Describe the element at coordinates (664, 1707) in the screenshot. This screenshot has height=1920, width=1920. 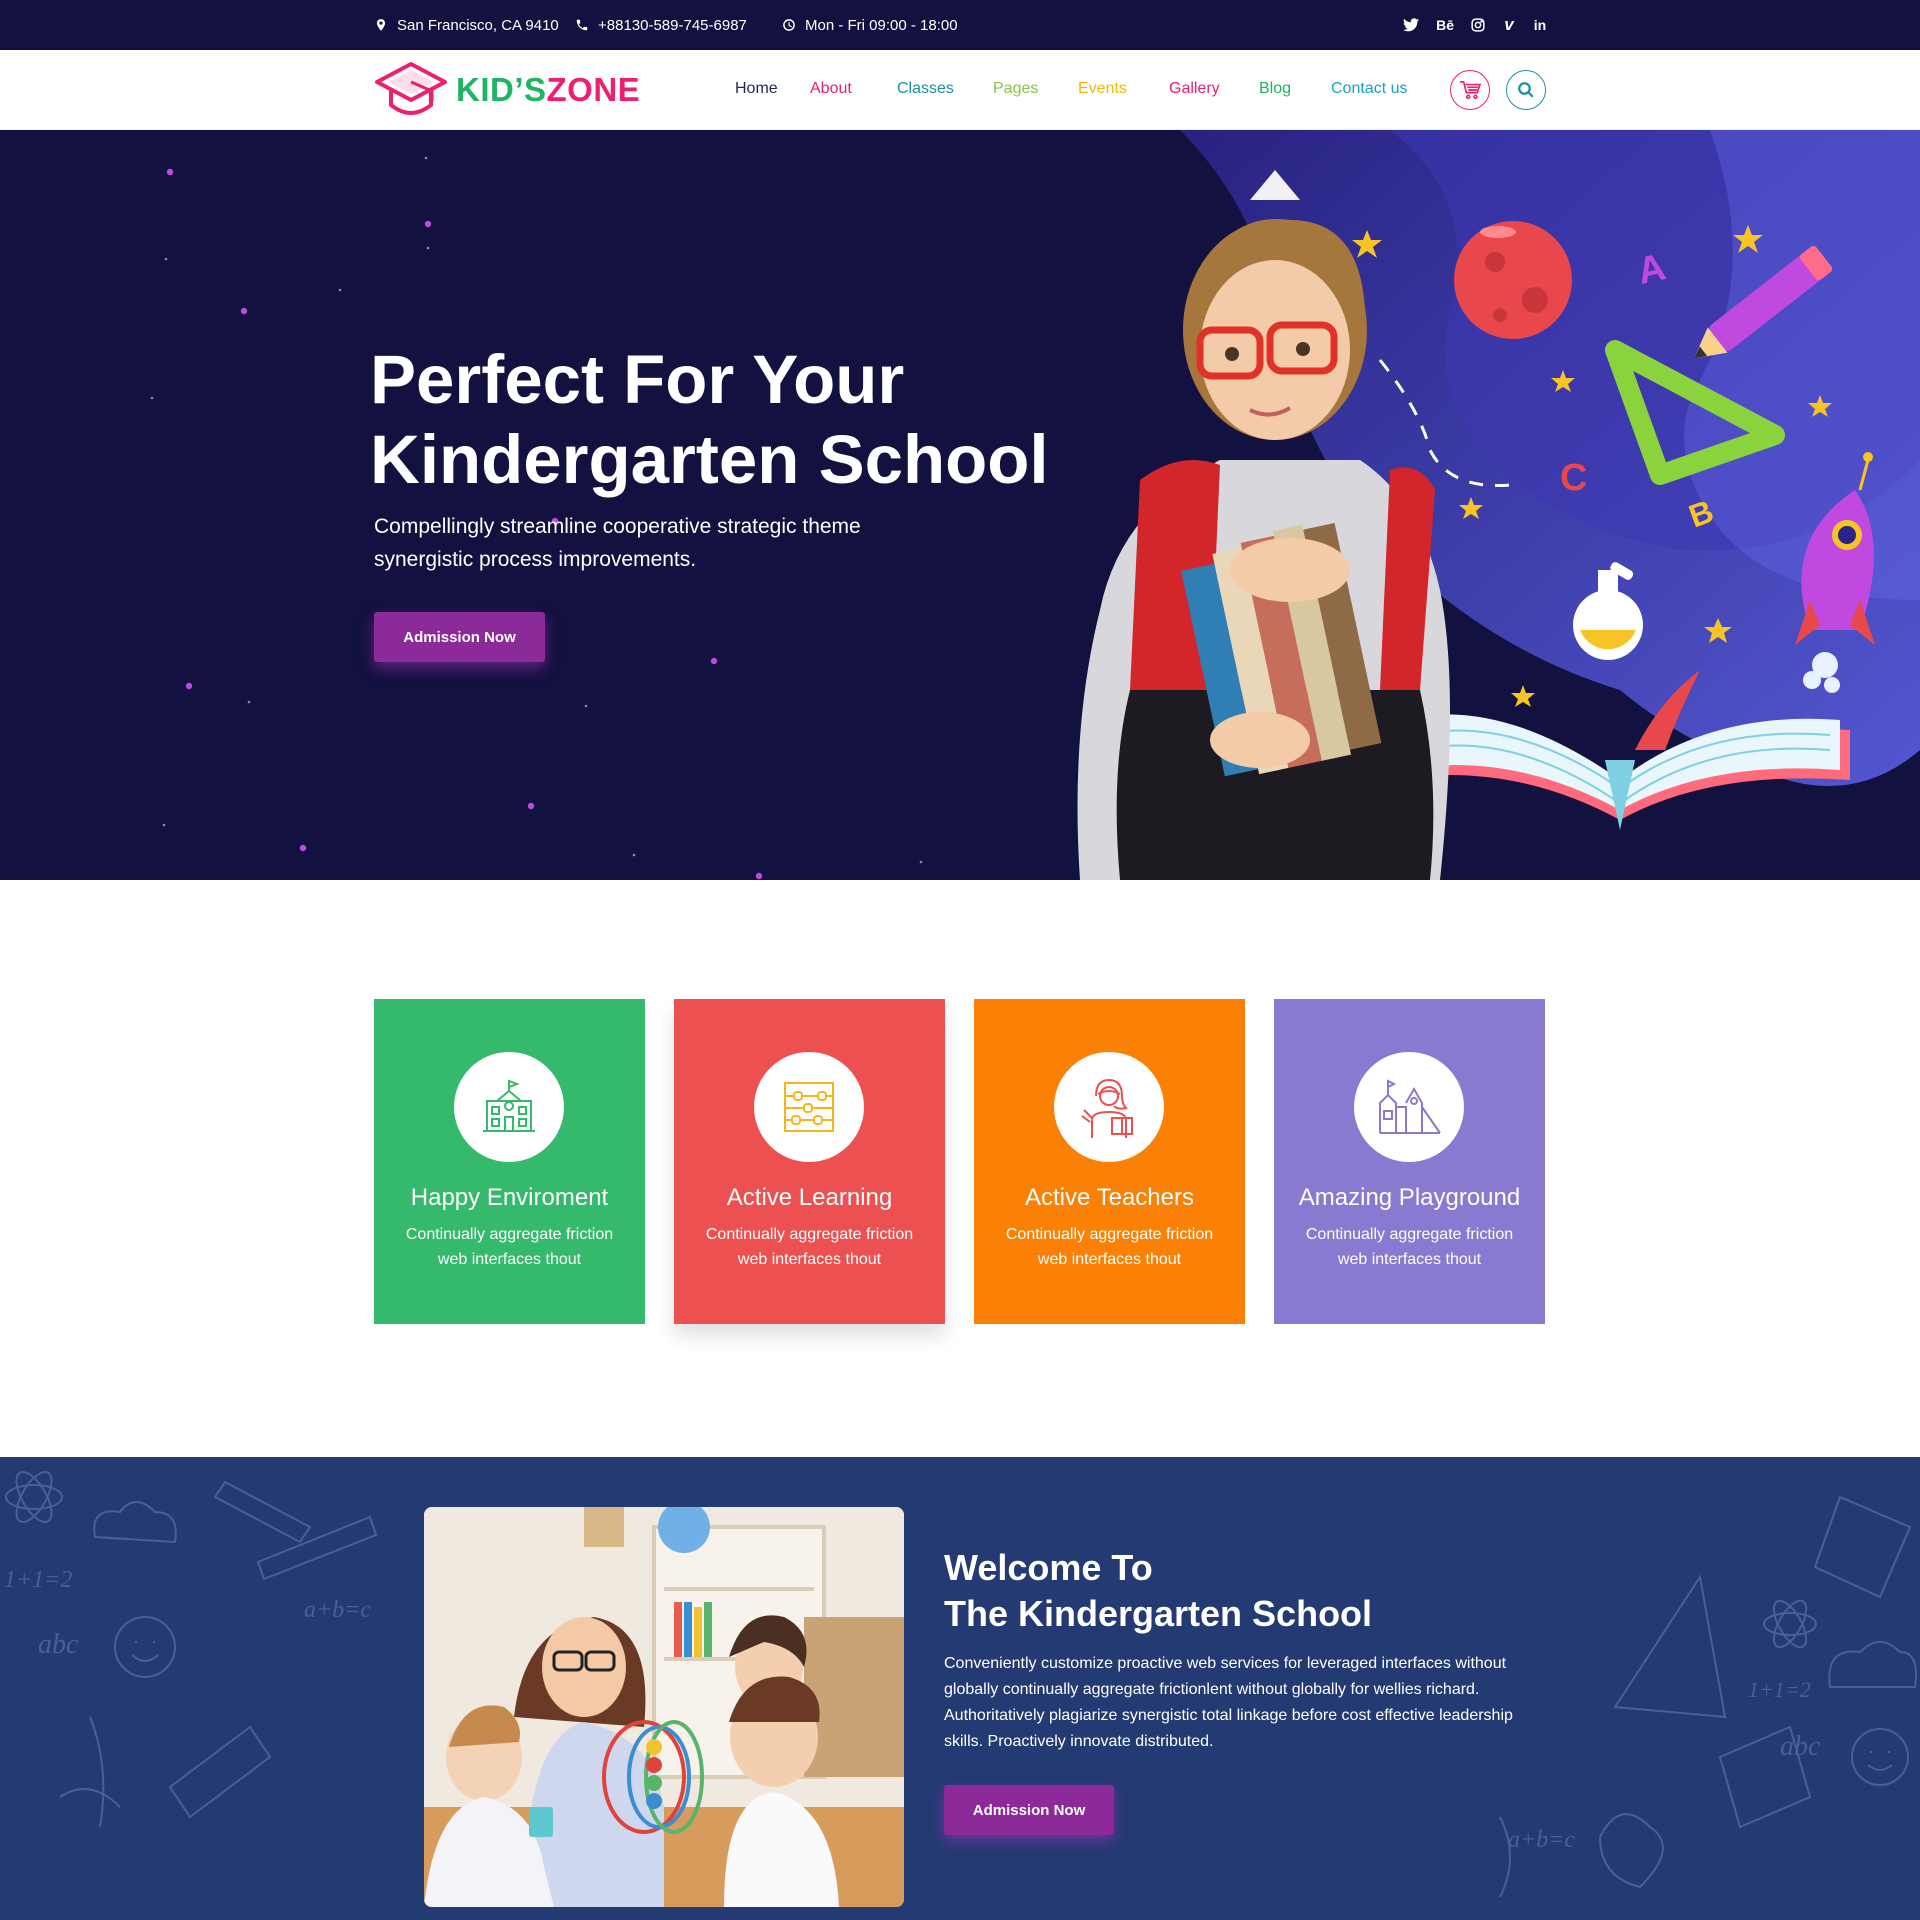
I see `classroom-photo` at that location.